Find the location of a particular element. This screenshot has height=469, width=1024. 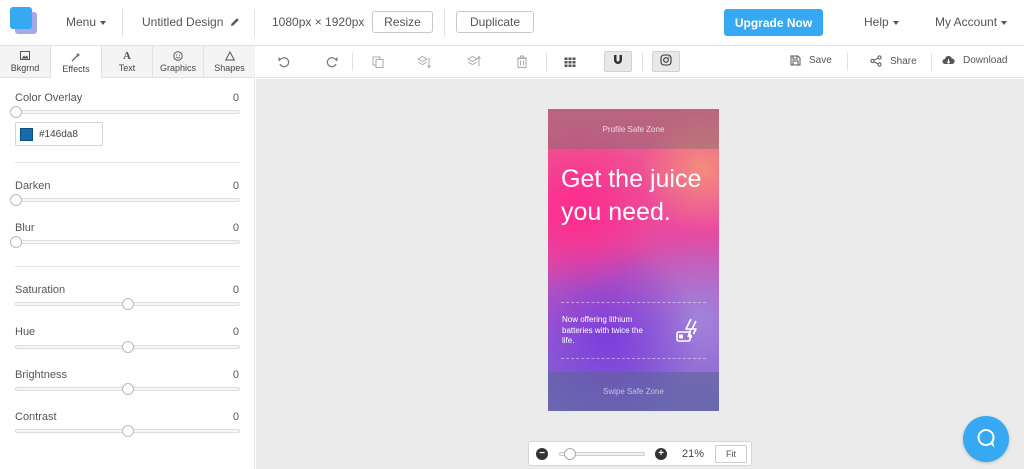

blur-label: Blur is located at coordinates (25, 228).